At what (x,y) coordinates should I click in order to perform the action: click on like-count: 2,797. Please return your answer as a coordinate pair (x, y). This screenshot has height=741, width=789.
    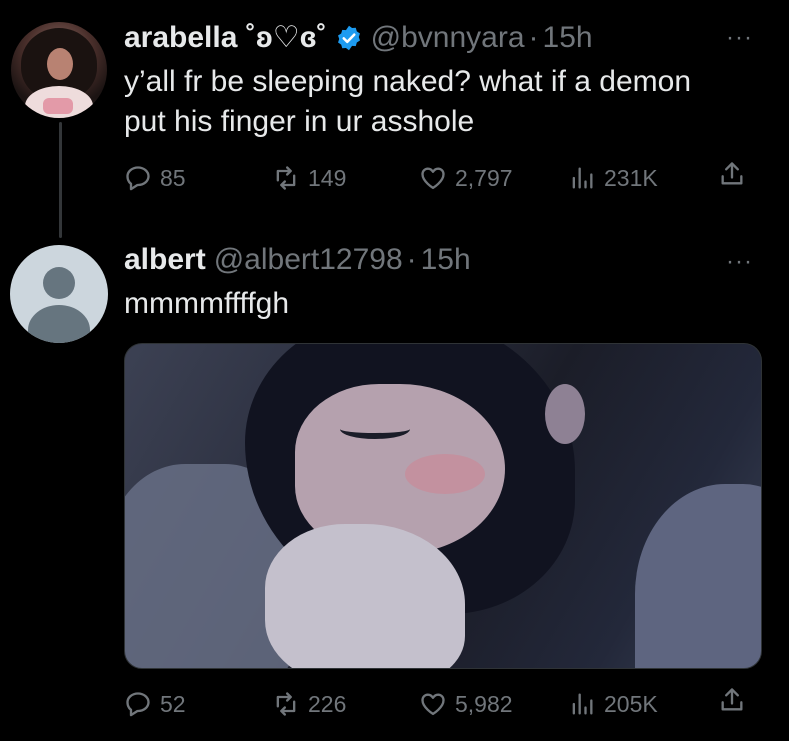
    Looking at the image, I should click on (484, 178).